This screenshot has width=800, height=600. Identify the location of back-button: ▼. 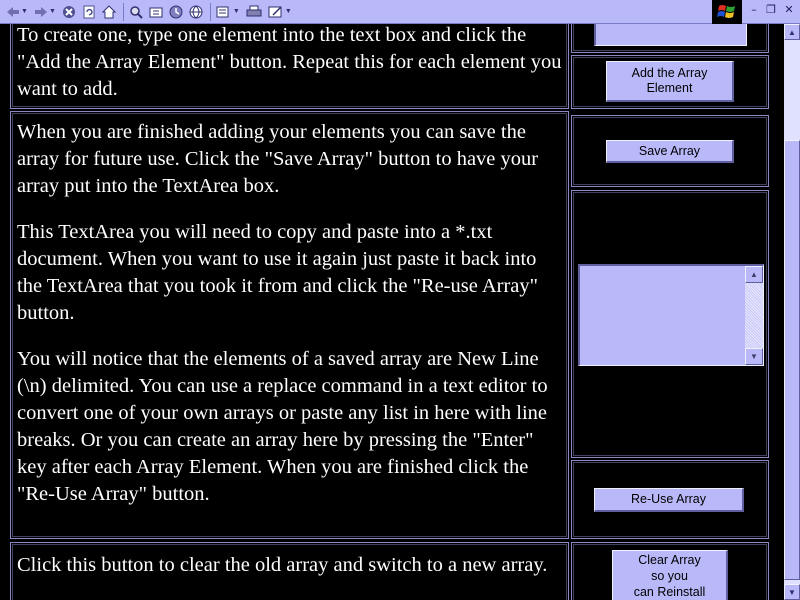
(17, 12).